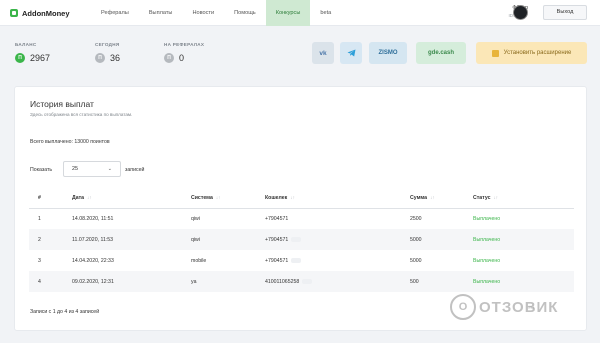 The image size is (600, 343). I want to click on logout-button: Выход, so click(565, 12).